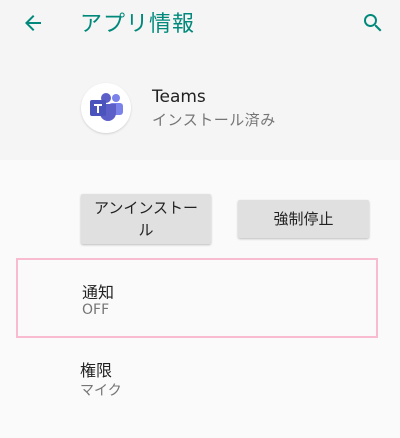  I want to click on app-name: Teams, so click(179, 97).